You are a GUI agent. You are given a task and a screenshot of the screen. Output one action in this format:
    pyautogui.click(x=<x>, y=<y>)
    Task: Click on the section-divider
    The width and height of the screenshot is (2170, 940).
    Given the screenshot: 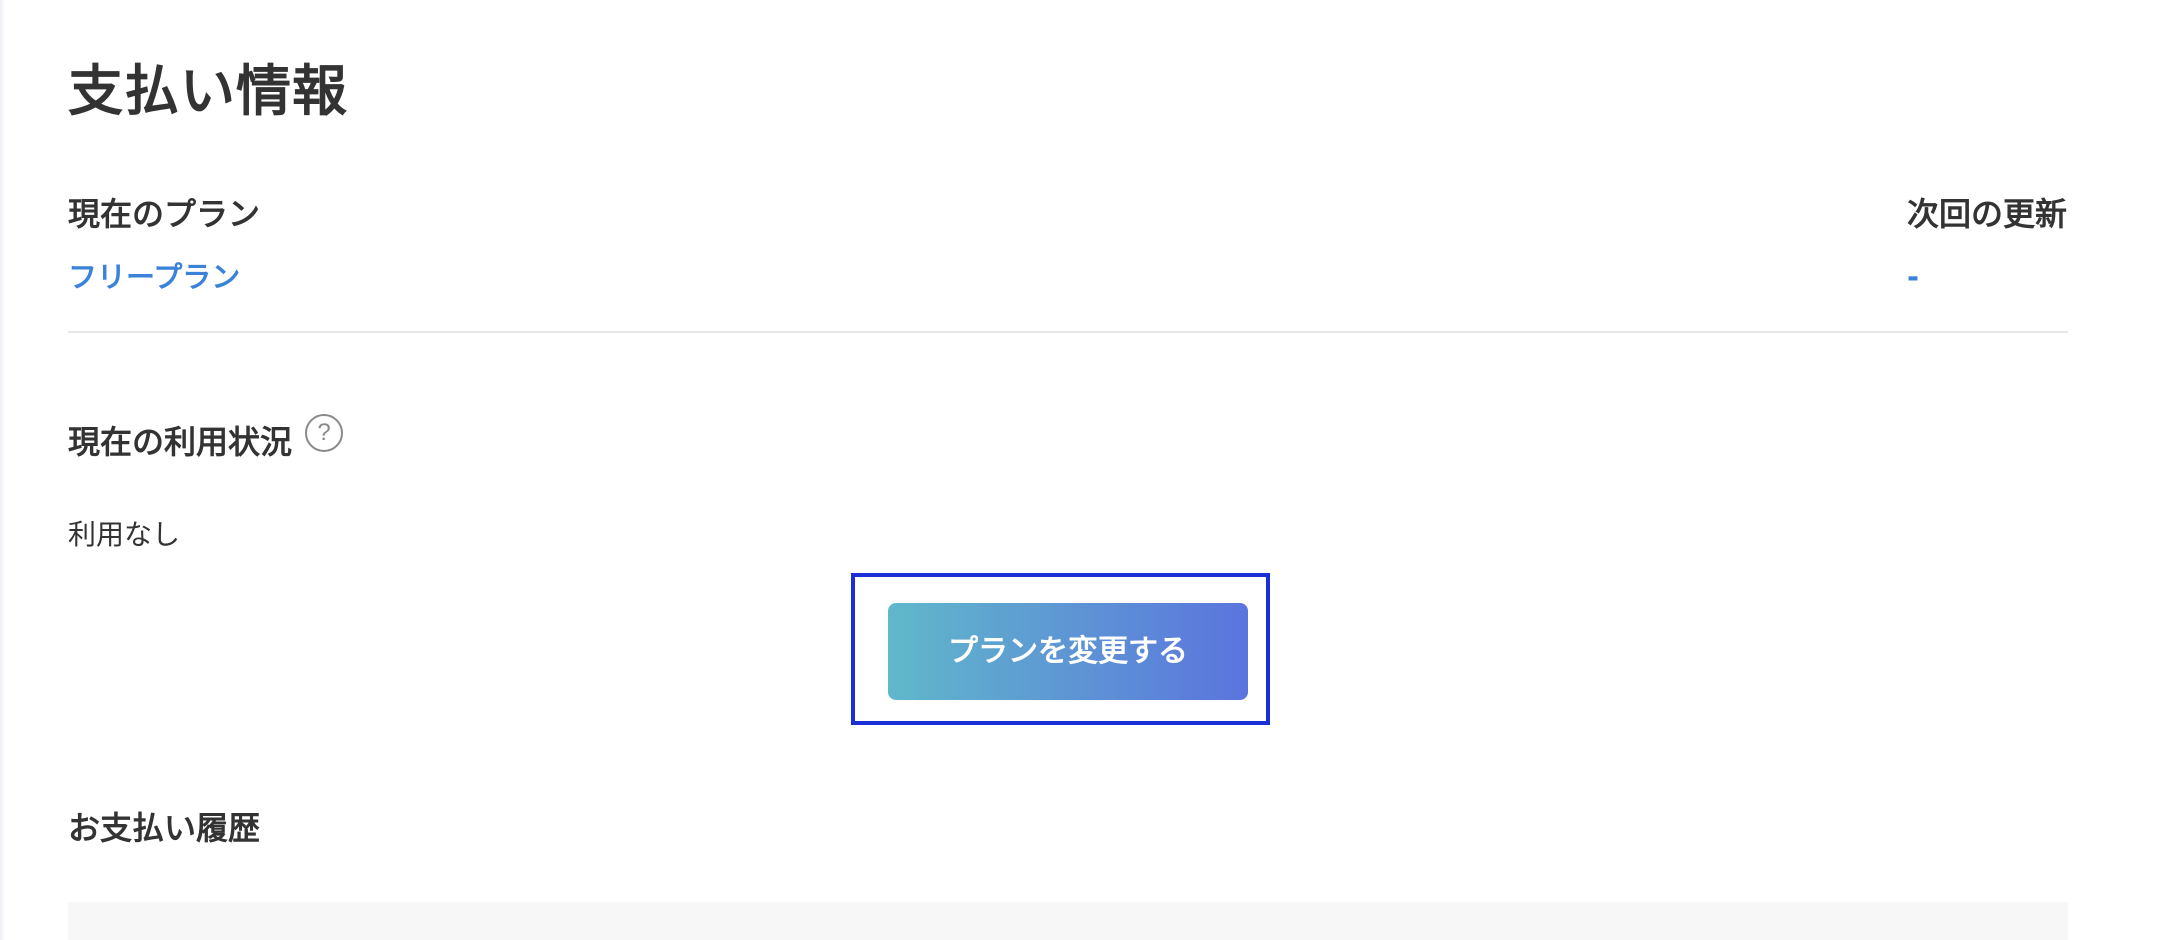 What is the action you would take?
    pyautogui.click(x=1068, y=332)
    